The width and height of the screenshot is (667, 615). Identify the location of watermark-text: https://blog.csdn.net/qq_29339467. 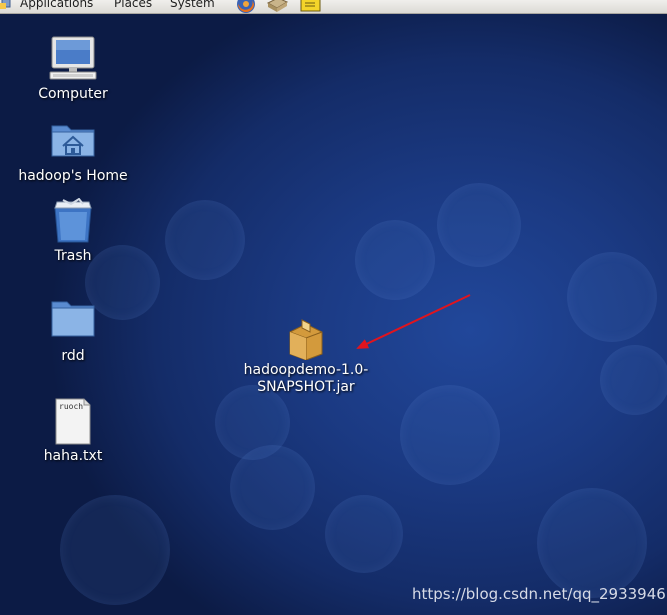
(539, 594).